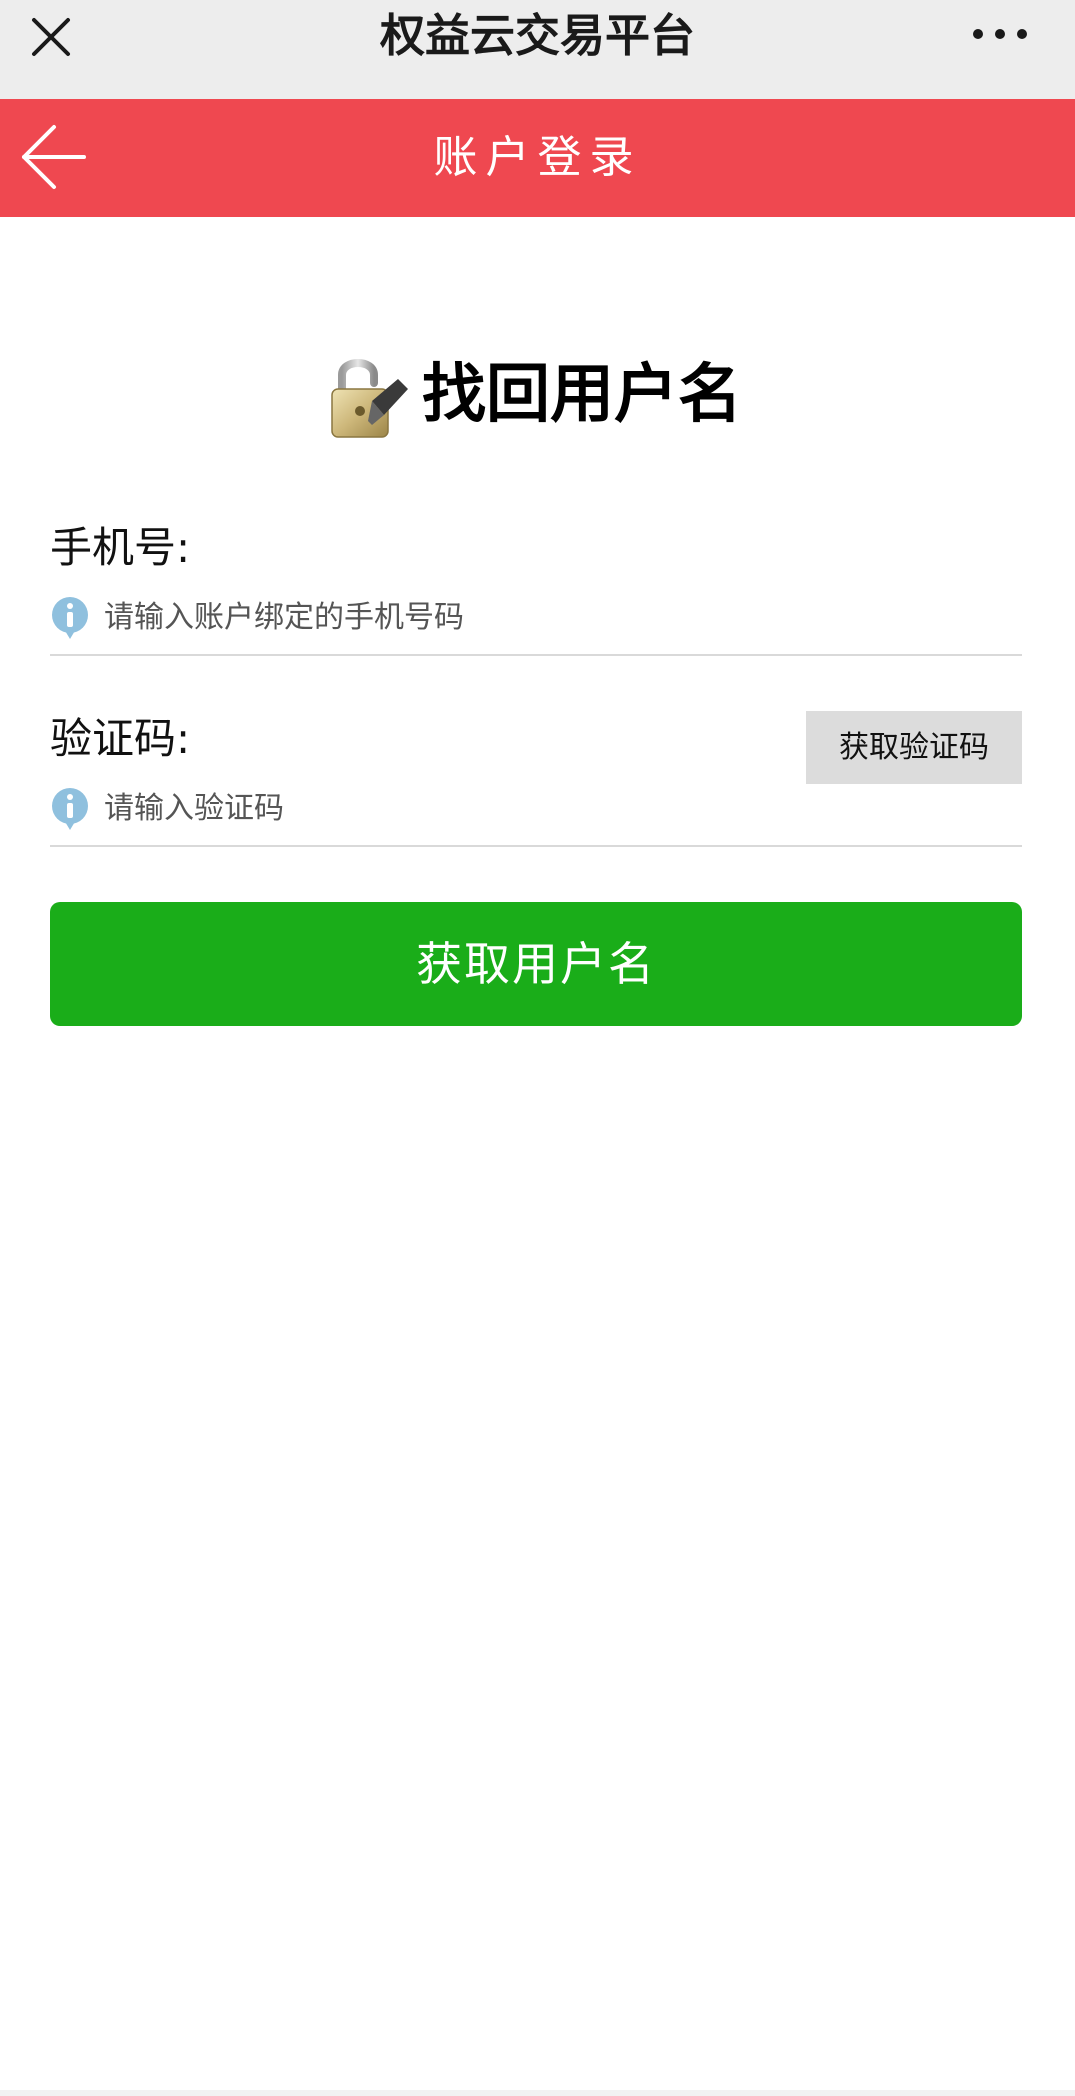 The width and height of the screenshot is (1075, 2096). What do you see at coordinates (194, 808) in the screenshot?
I see `code-placeholder: 请输入验证码` at bounding box center [194, 808].